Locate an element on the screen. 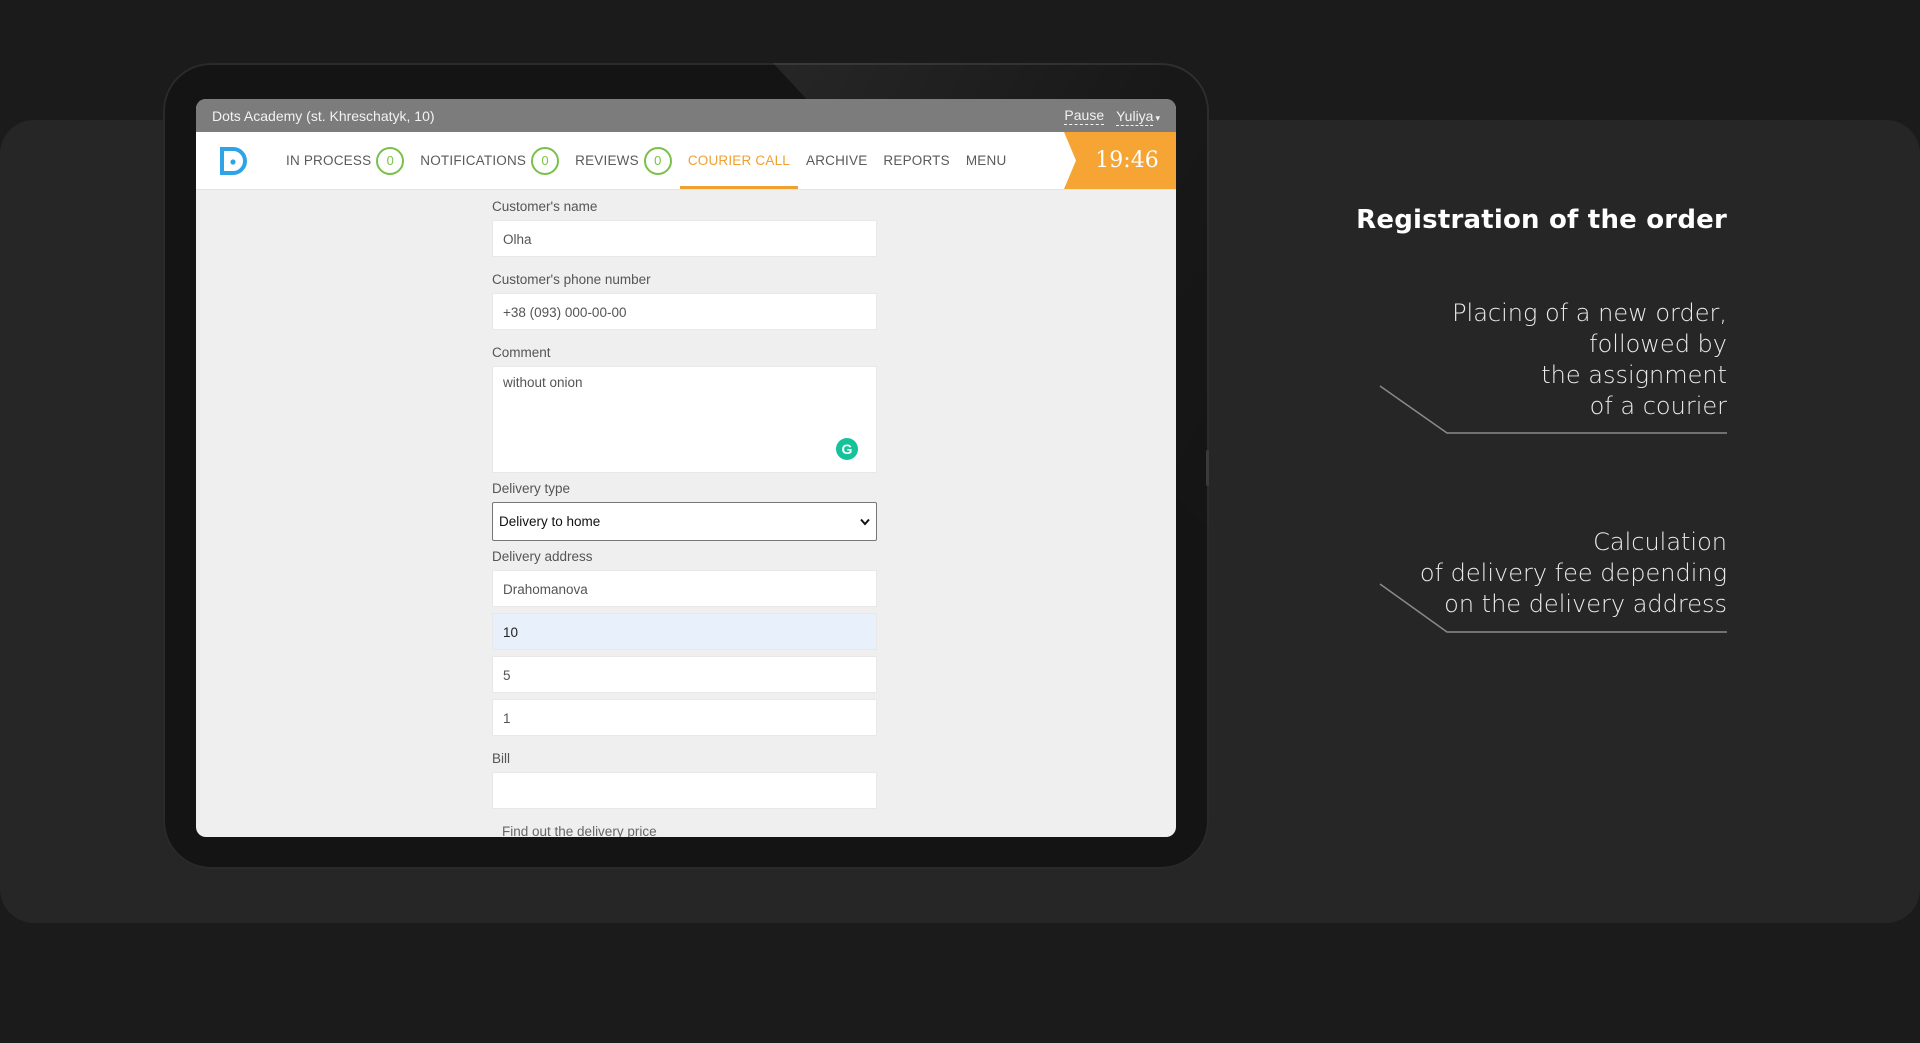  venue-title: Dots Academy (st. Khreschatyk, 10) is located at coordinates (323, 115).